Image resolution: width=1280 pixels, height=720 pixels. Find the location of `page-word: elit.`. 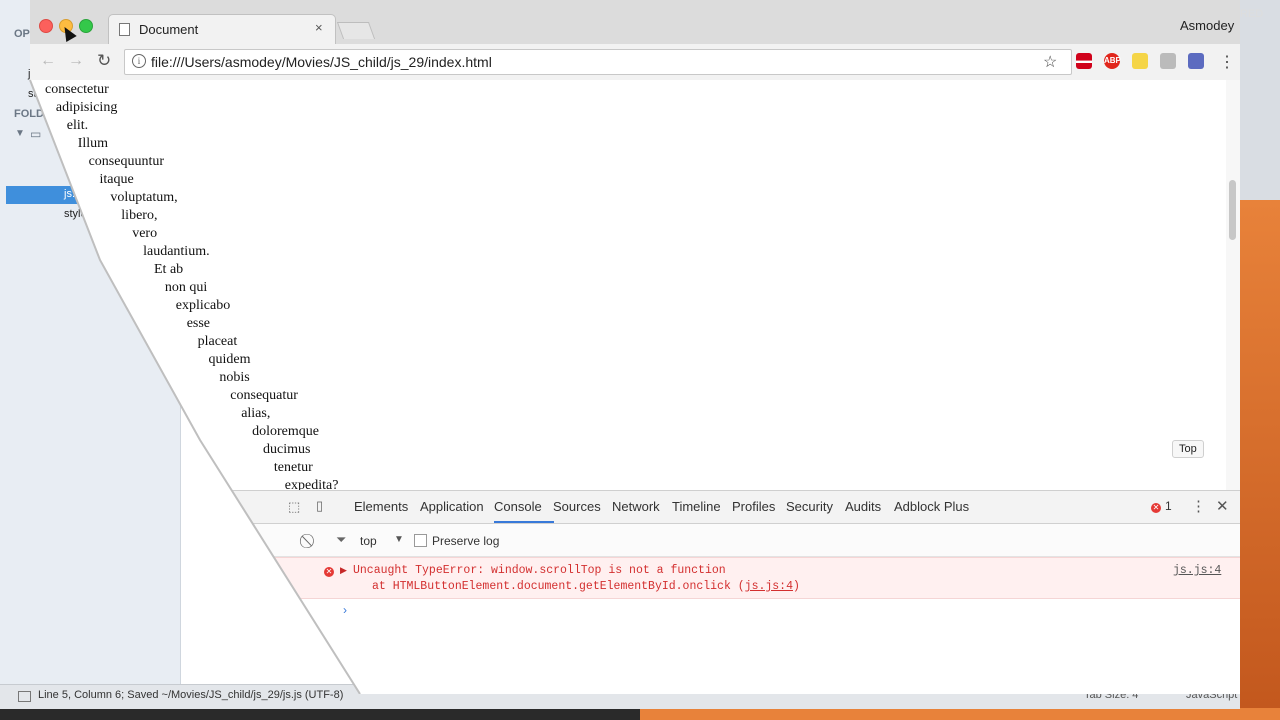

page-word: elit. is located at coordinates (77, 125).